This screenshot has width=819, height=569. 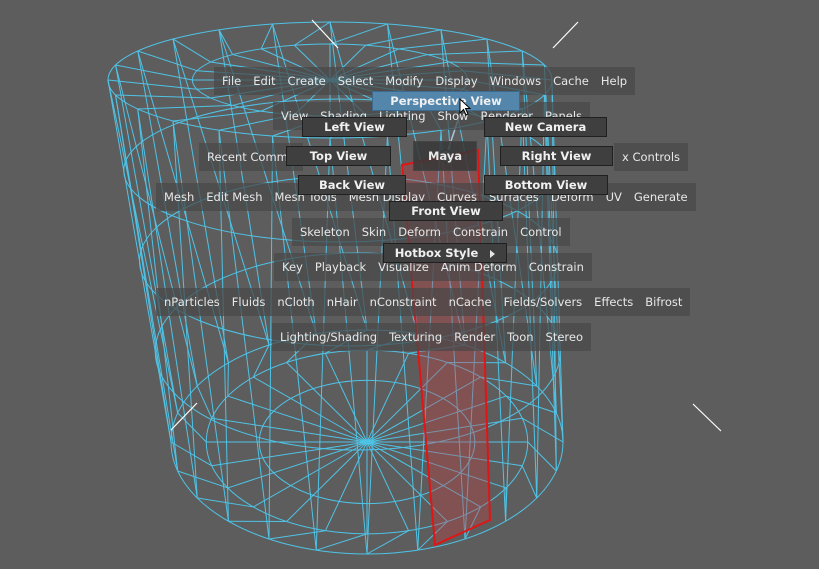 What do you see at coordinates (338, 156) in the screenshot?
I see `marking-menu-top-view: Top View` at bounding box center [338, 156].